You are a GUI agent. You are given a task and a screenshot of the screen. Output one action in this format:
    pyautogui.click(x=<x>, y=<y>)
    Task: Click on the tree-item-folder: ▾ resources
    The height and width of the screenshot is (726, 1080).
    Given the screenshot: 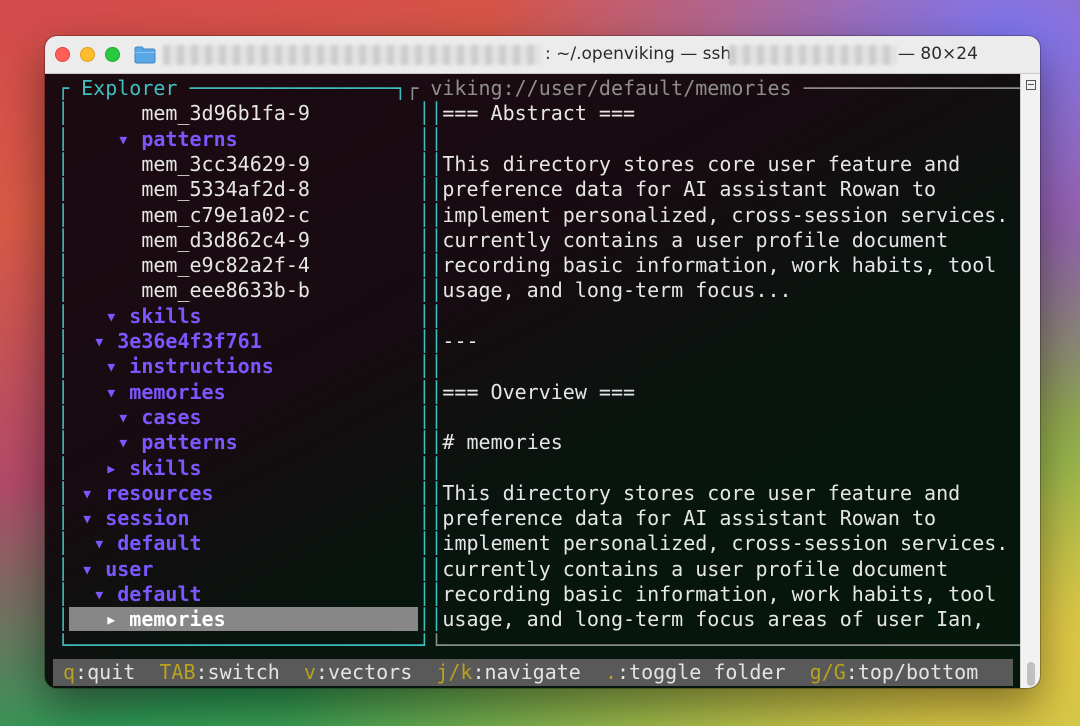 What is the action you would take?
    pyautogui.click(x=147, y=493)
    